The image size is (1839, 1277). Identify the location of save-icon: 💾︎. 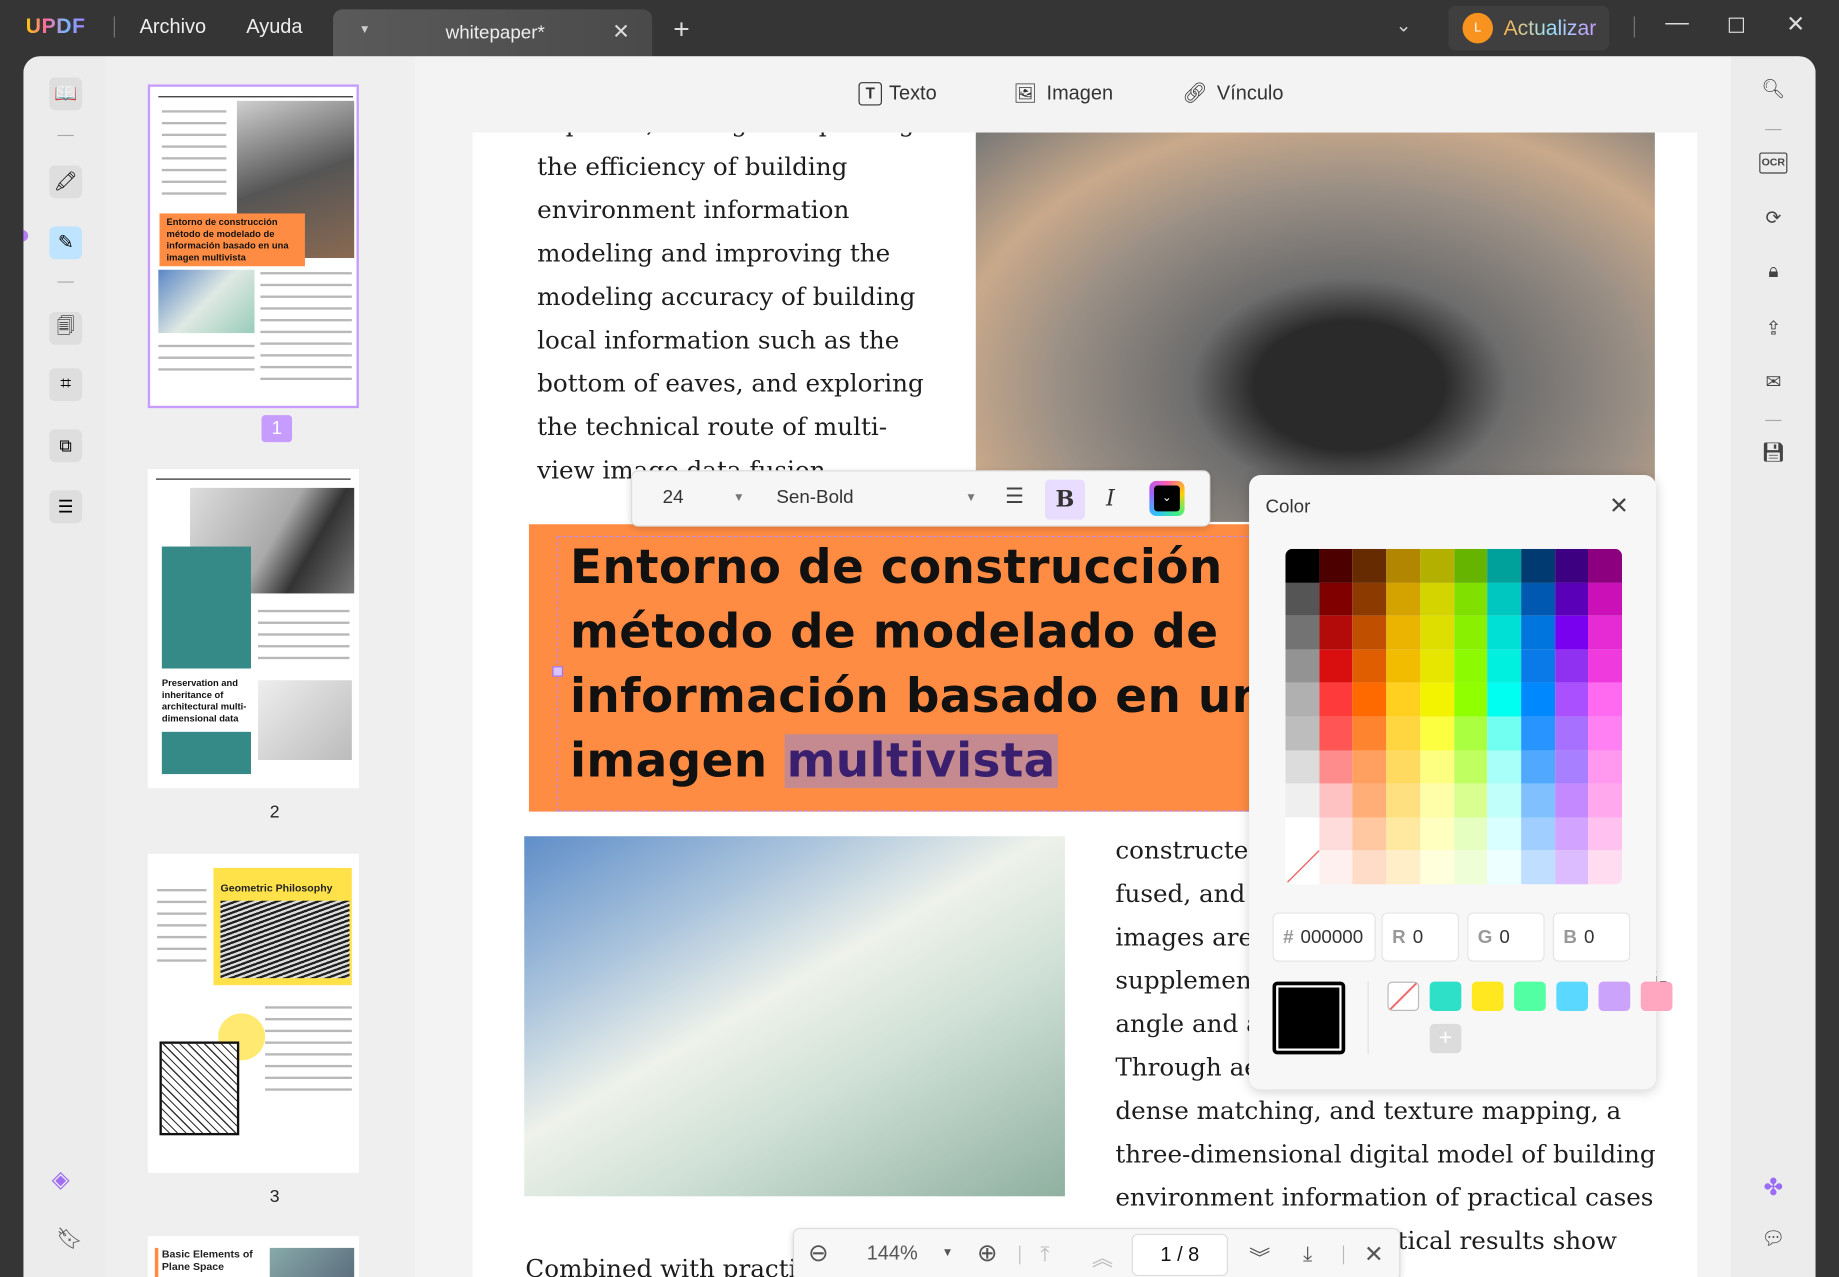
(1773, 455).